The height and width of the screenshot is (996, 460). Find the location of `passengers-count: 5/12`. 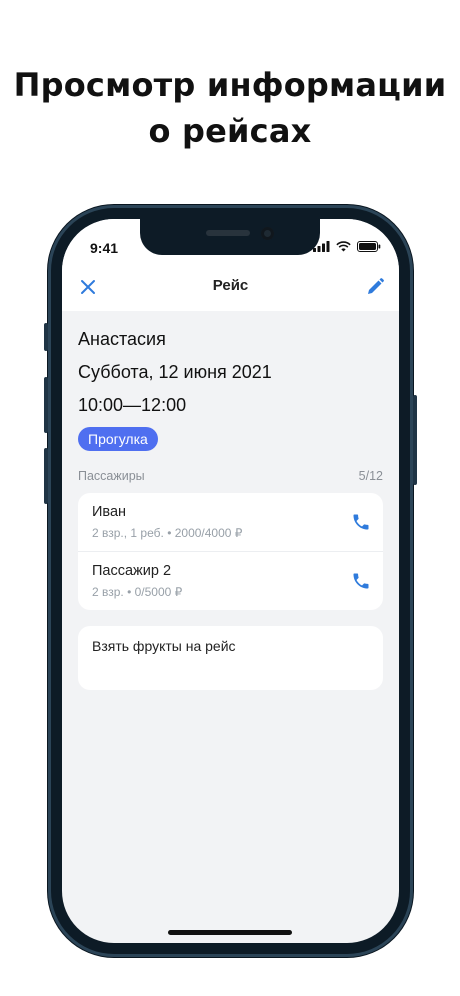

passengers-count: 5/12 is located at coordinates (370, 476).